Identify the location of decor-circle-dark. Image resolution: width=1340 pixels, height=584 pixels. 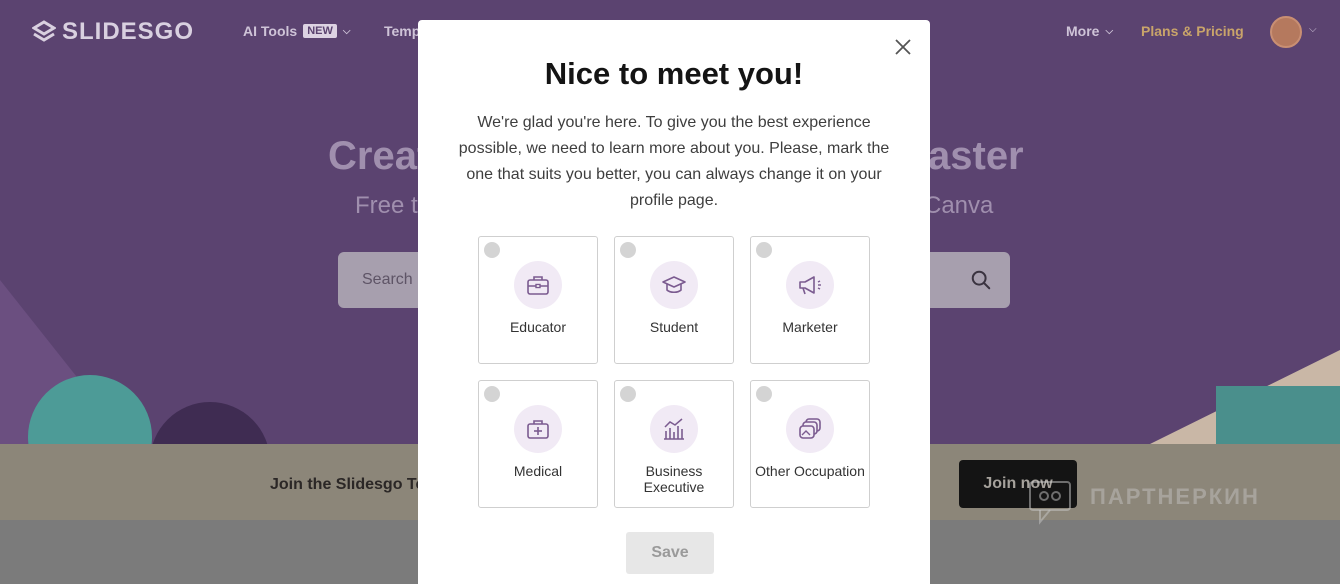
(210, 423).